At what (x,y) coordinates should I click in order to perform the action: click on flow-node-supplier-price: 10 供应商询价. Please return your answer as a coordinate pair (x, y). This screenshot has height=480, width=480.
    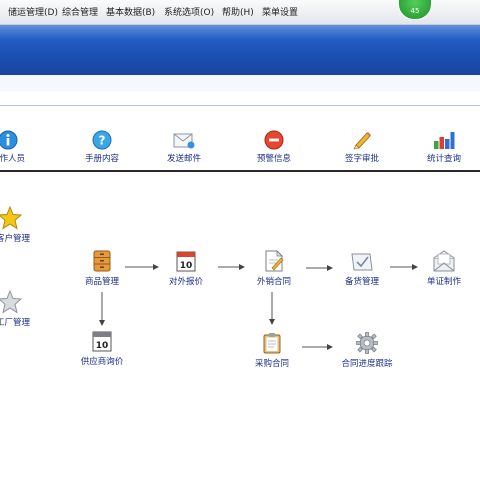
    Looking at the image, I should click on (102, 348).